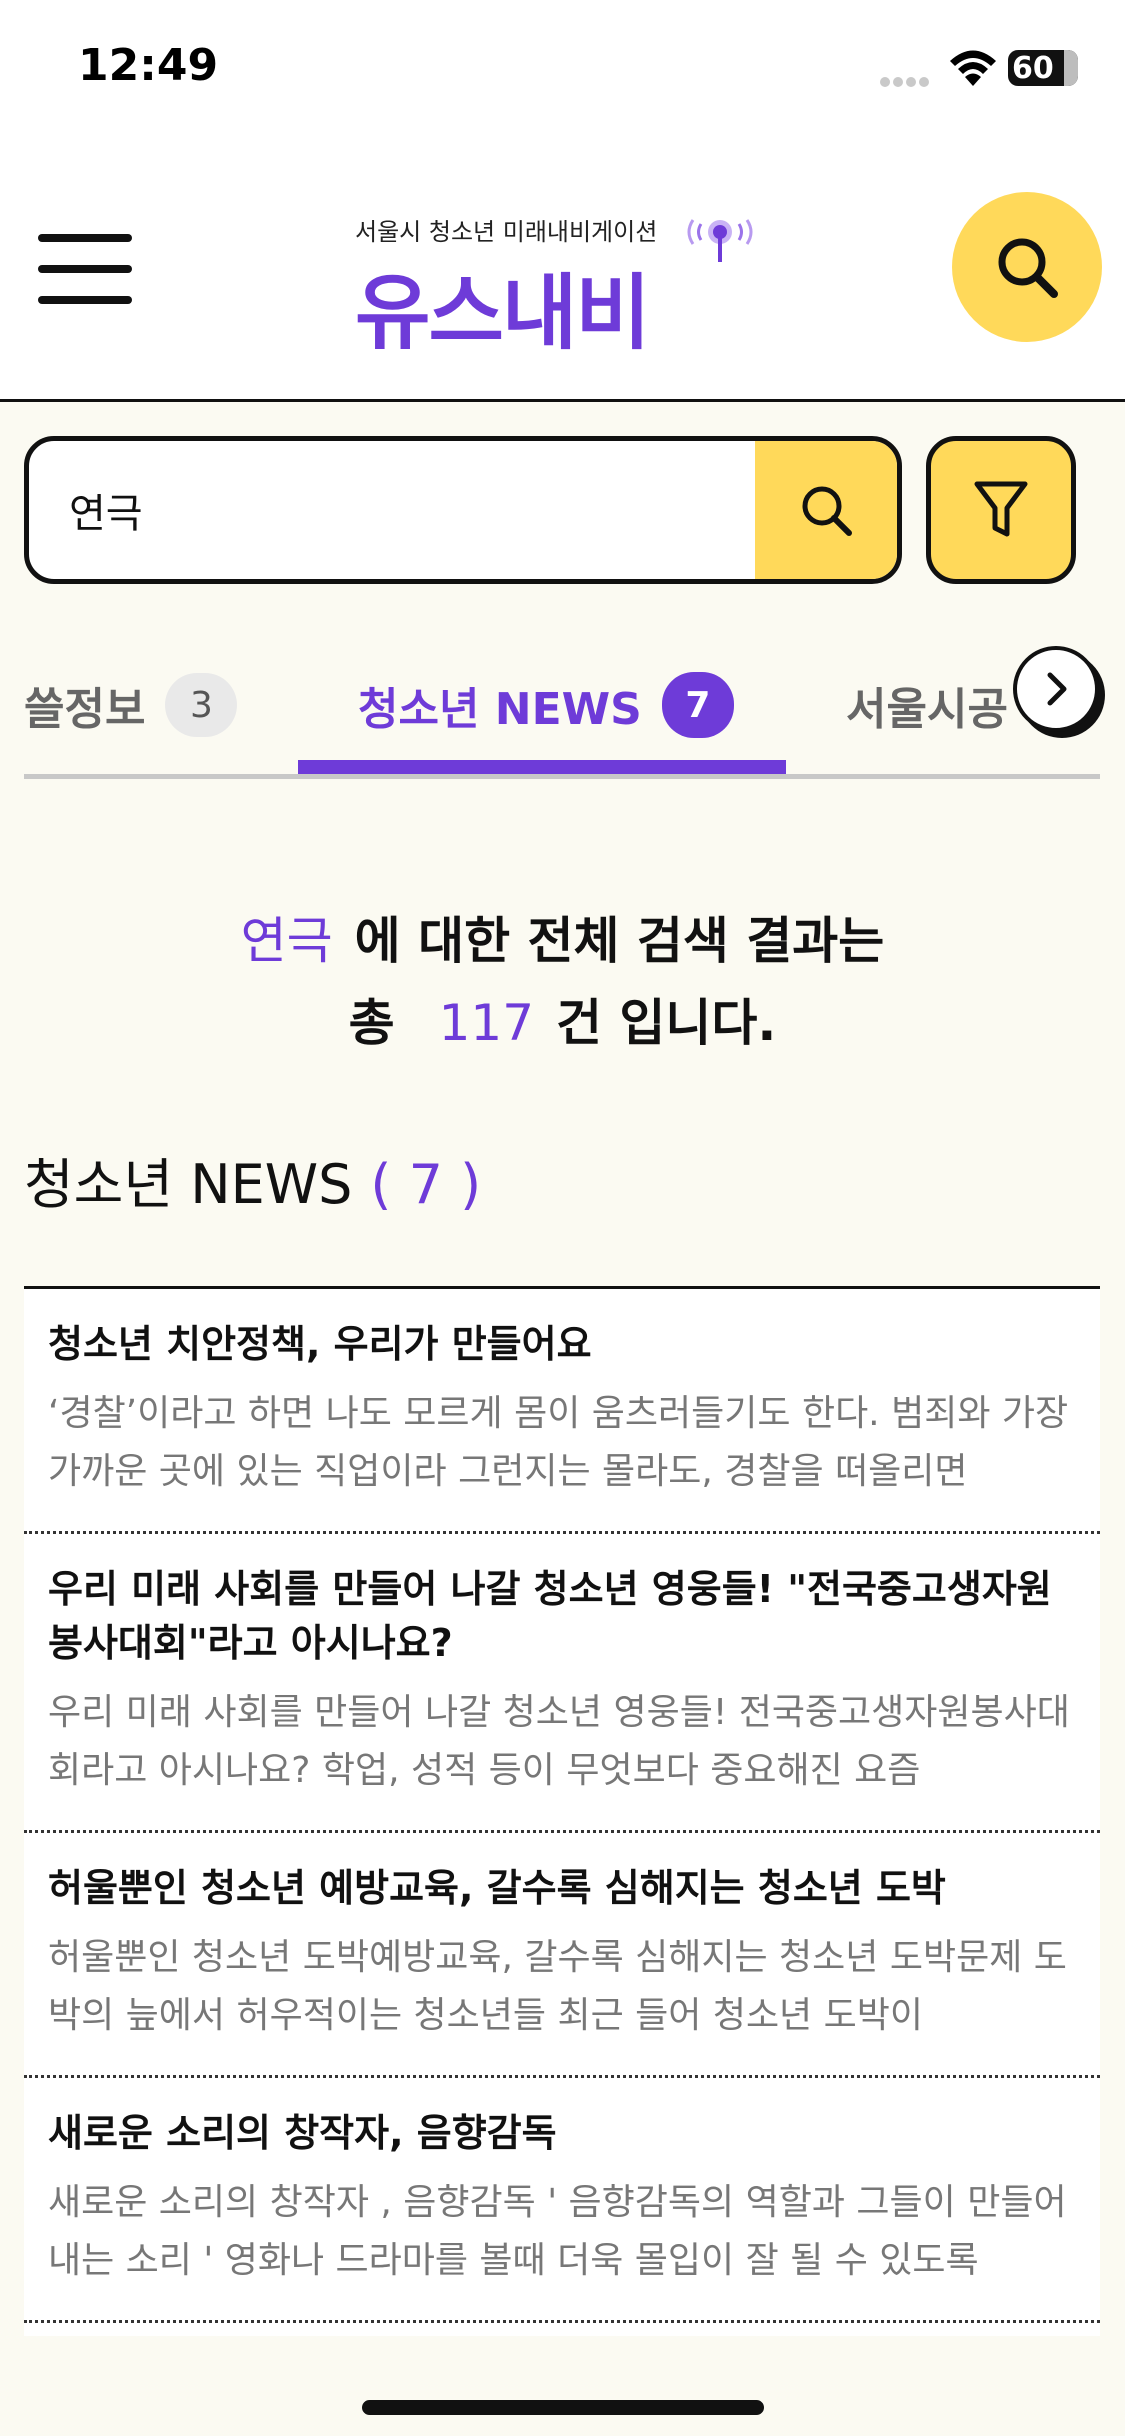  Describe the element at coordinates (666, 1023) in the screenshot. I see `summary-suffix: 건 입니다.` at that location.